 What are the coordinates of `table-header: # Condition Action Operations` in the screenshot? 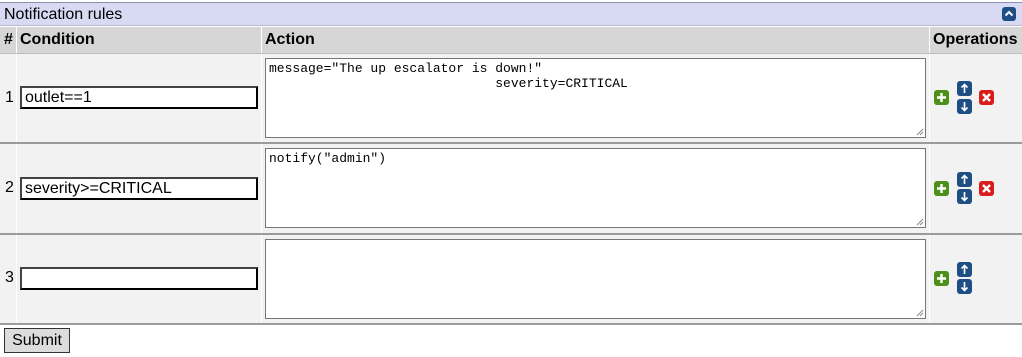 It's located at (511, 40).